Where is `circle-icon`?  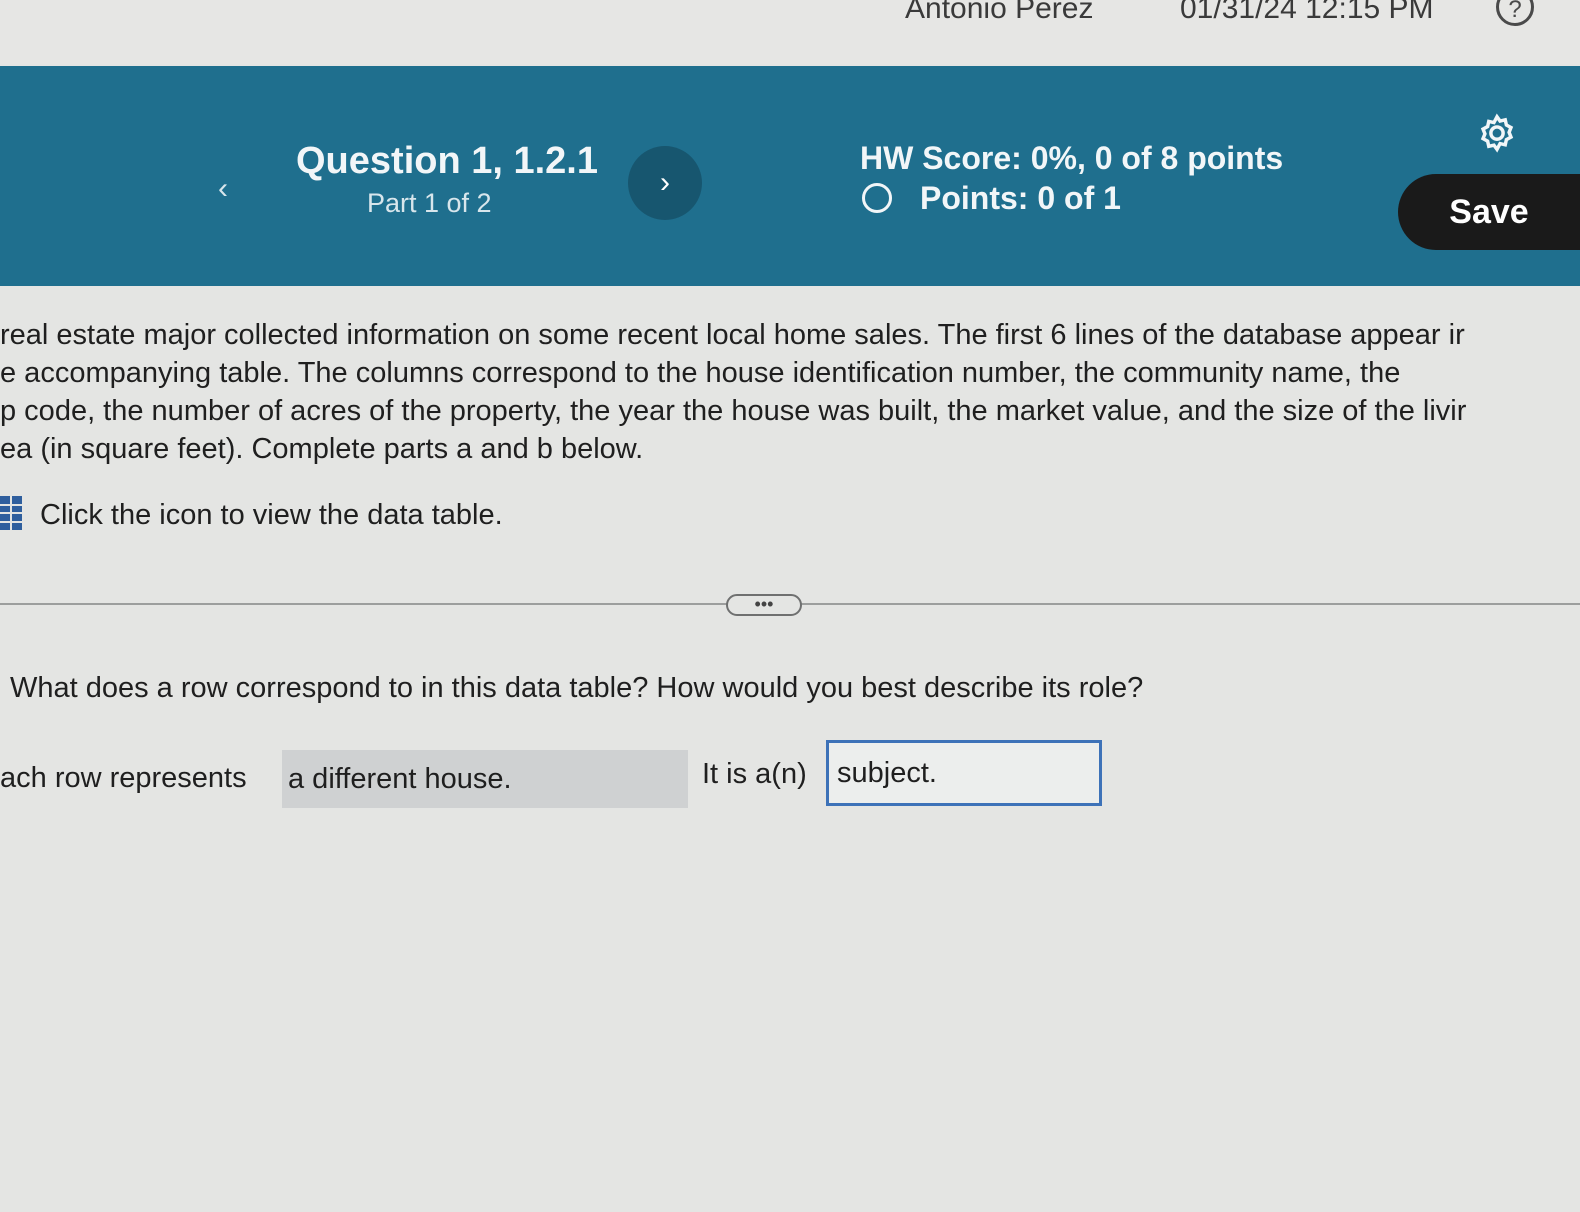 circle-icon is located at coordinates (877, 198).